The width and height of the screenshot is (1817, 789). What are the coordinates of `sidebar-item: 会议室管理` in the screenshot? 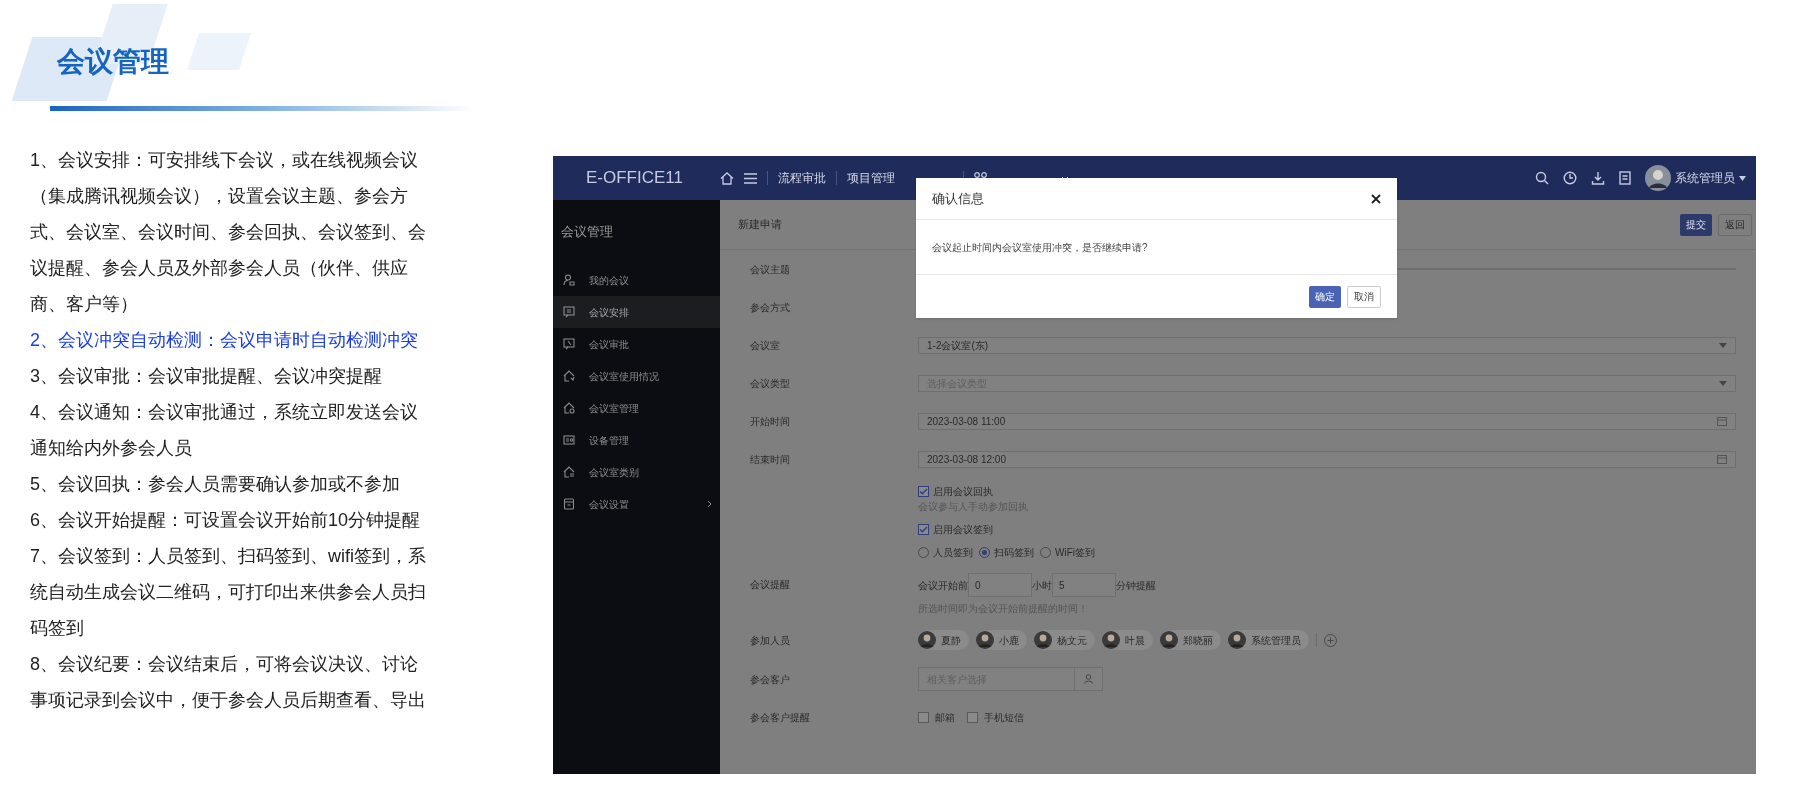 It's located at (636, 408).